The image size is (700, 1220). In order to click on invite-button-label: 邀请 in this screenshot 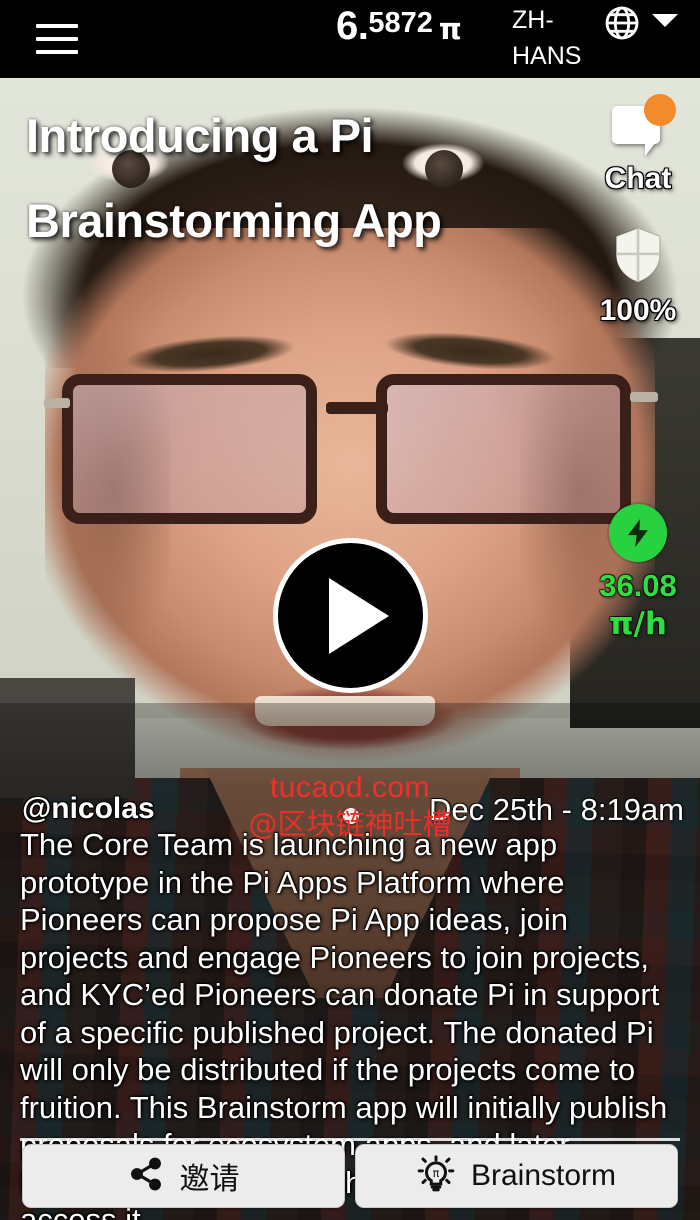, I will do `click(209, 1179)`.